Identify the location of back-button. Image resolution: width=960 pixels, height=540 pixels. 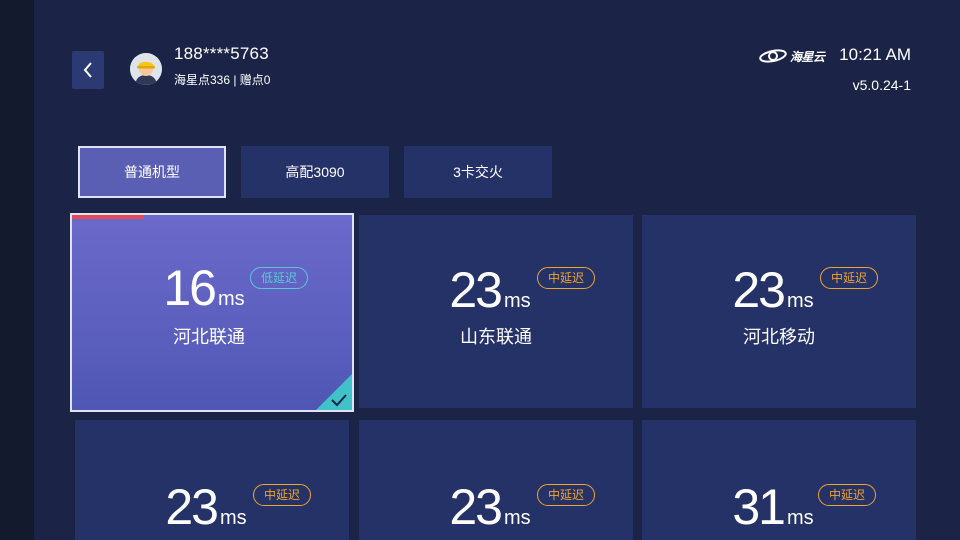
(88, 70).